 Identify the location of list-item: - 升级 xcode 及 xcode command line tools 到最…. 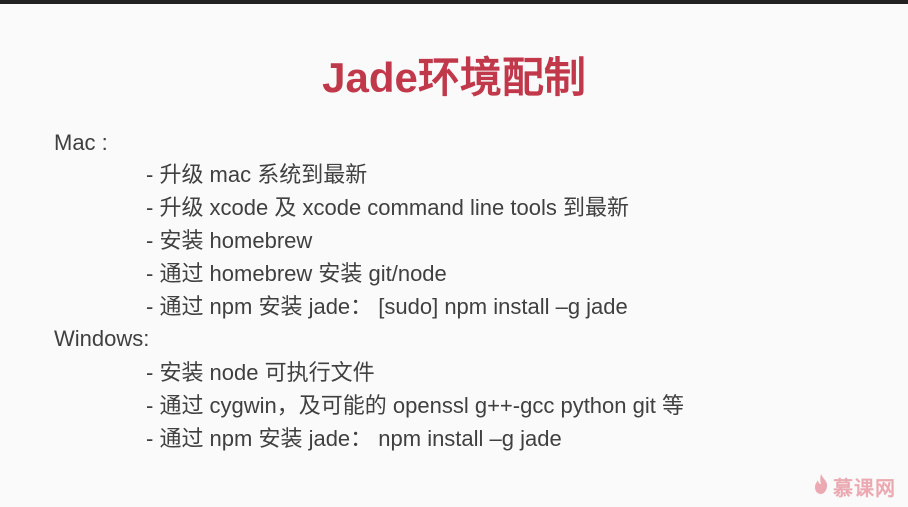
(387, 207).